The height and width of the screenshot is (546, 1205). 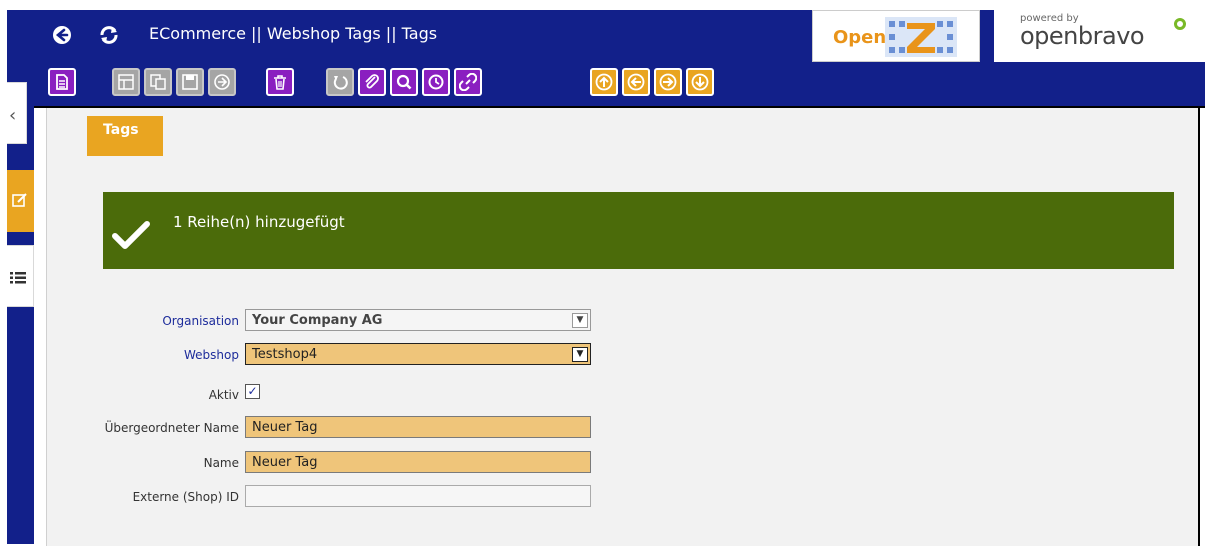 I want to click on new-document-icon, so click(x=62, y=82).